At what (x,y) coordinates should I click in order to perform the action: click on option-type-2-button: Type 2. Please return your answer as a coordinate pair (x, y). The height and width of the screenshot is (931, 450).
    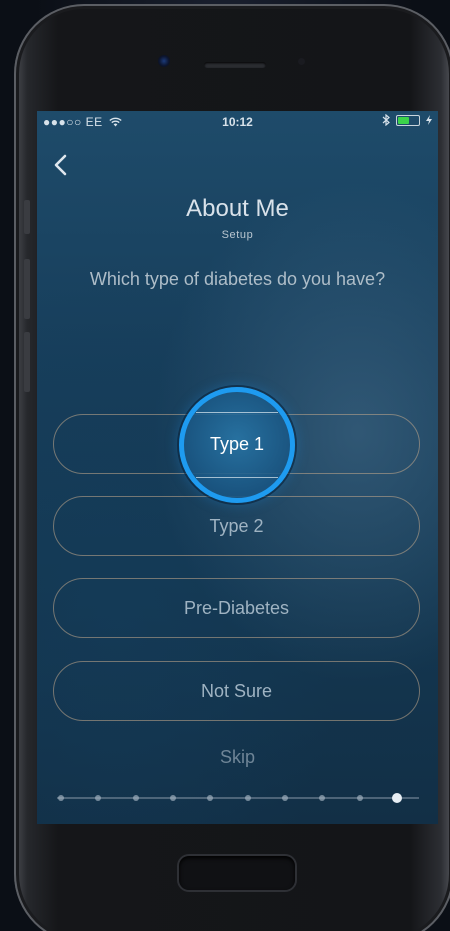
    Looking at the image, I should click on (236, 526).